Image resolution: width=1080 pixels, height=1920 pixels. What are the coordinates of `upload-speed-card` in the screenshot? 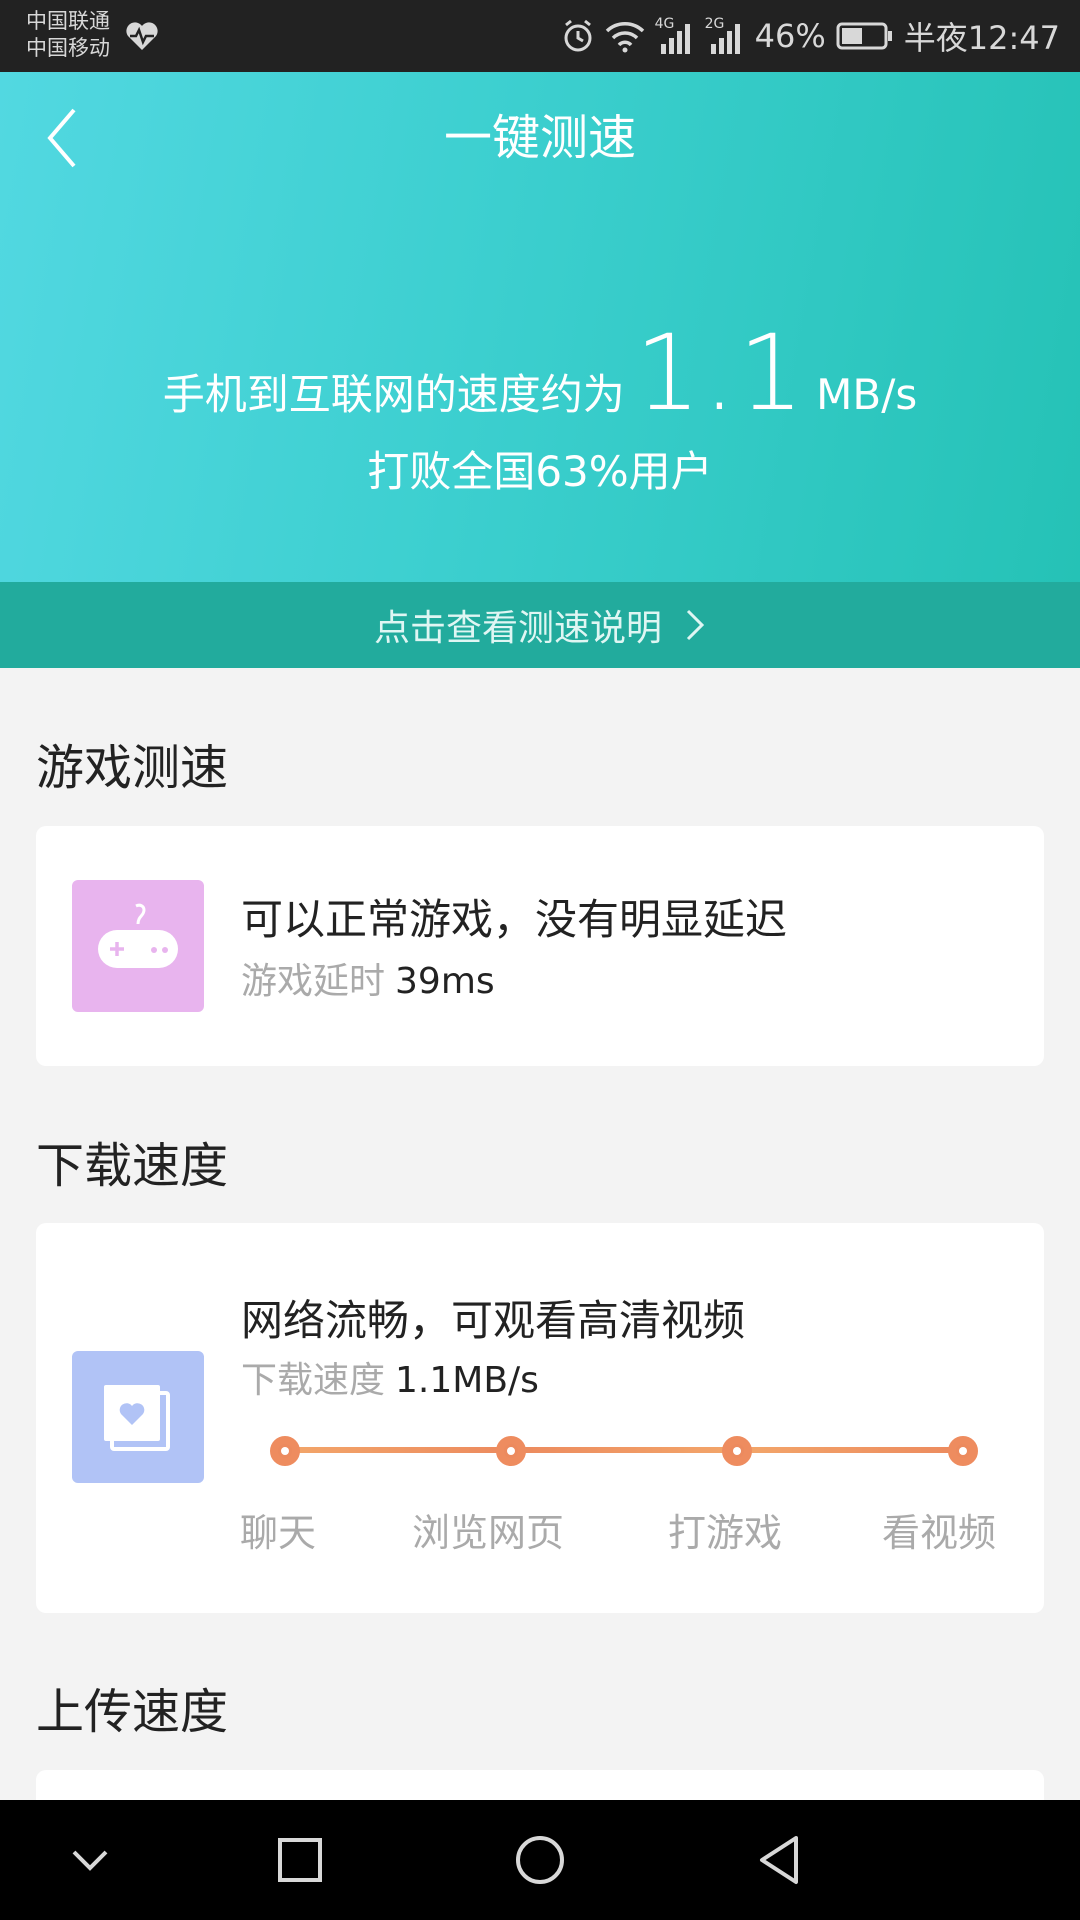 It's located at (540, 1785).